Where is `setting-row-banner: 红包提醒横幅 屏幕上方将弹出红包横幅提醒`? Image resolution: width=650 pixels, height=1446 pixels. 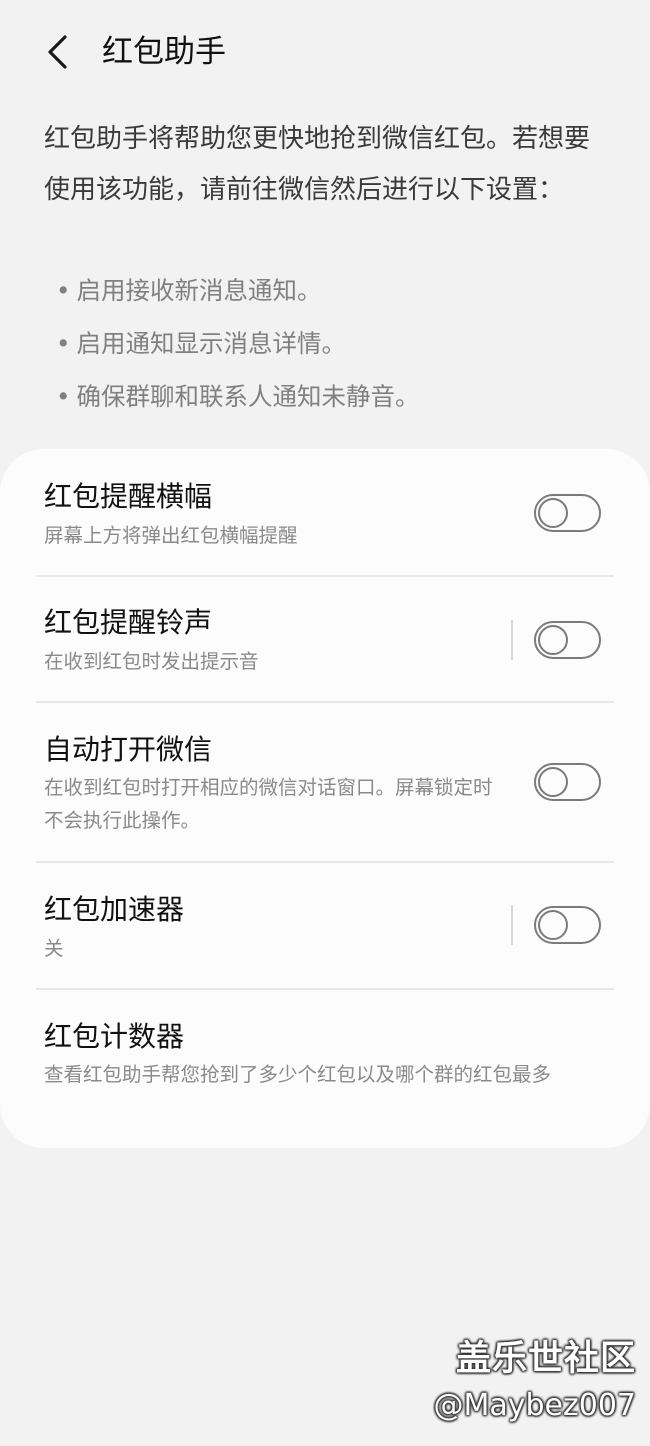 setting-row-banner: 红包提醒横幅 屏幕上方将弹出红包横幅提醒 is located at coordinates (325, 512).